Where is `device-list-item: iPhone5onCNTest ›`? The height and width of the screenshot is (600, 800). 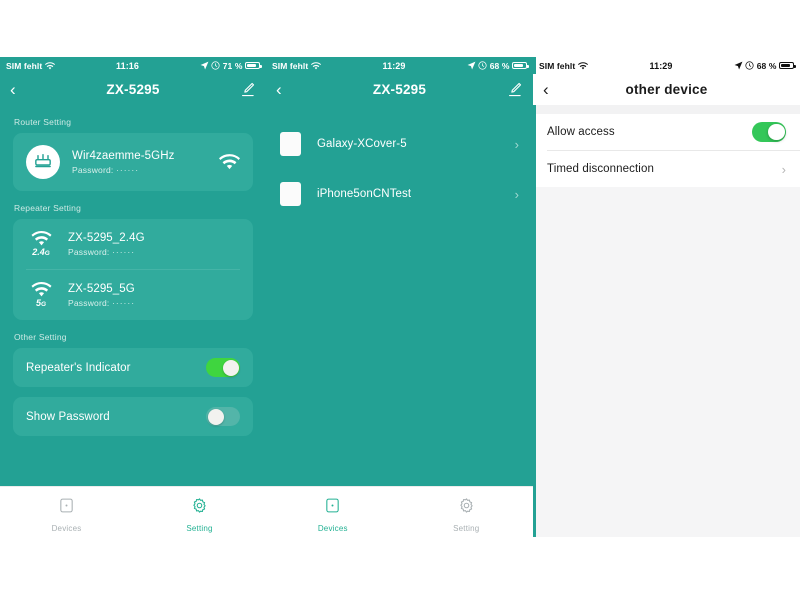 device-list-item: iPhone5onCNTest › is located at coordinates (399, 194).